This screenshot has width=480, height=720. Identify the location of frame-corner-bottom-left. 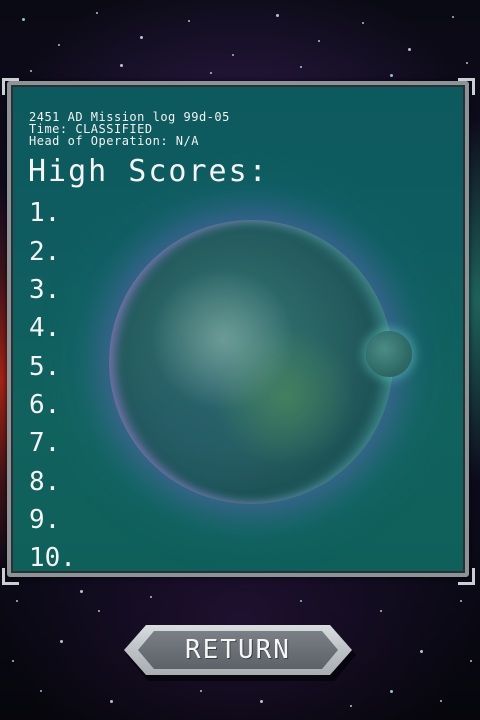
(10, 576).